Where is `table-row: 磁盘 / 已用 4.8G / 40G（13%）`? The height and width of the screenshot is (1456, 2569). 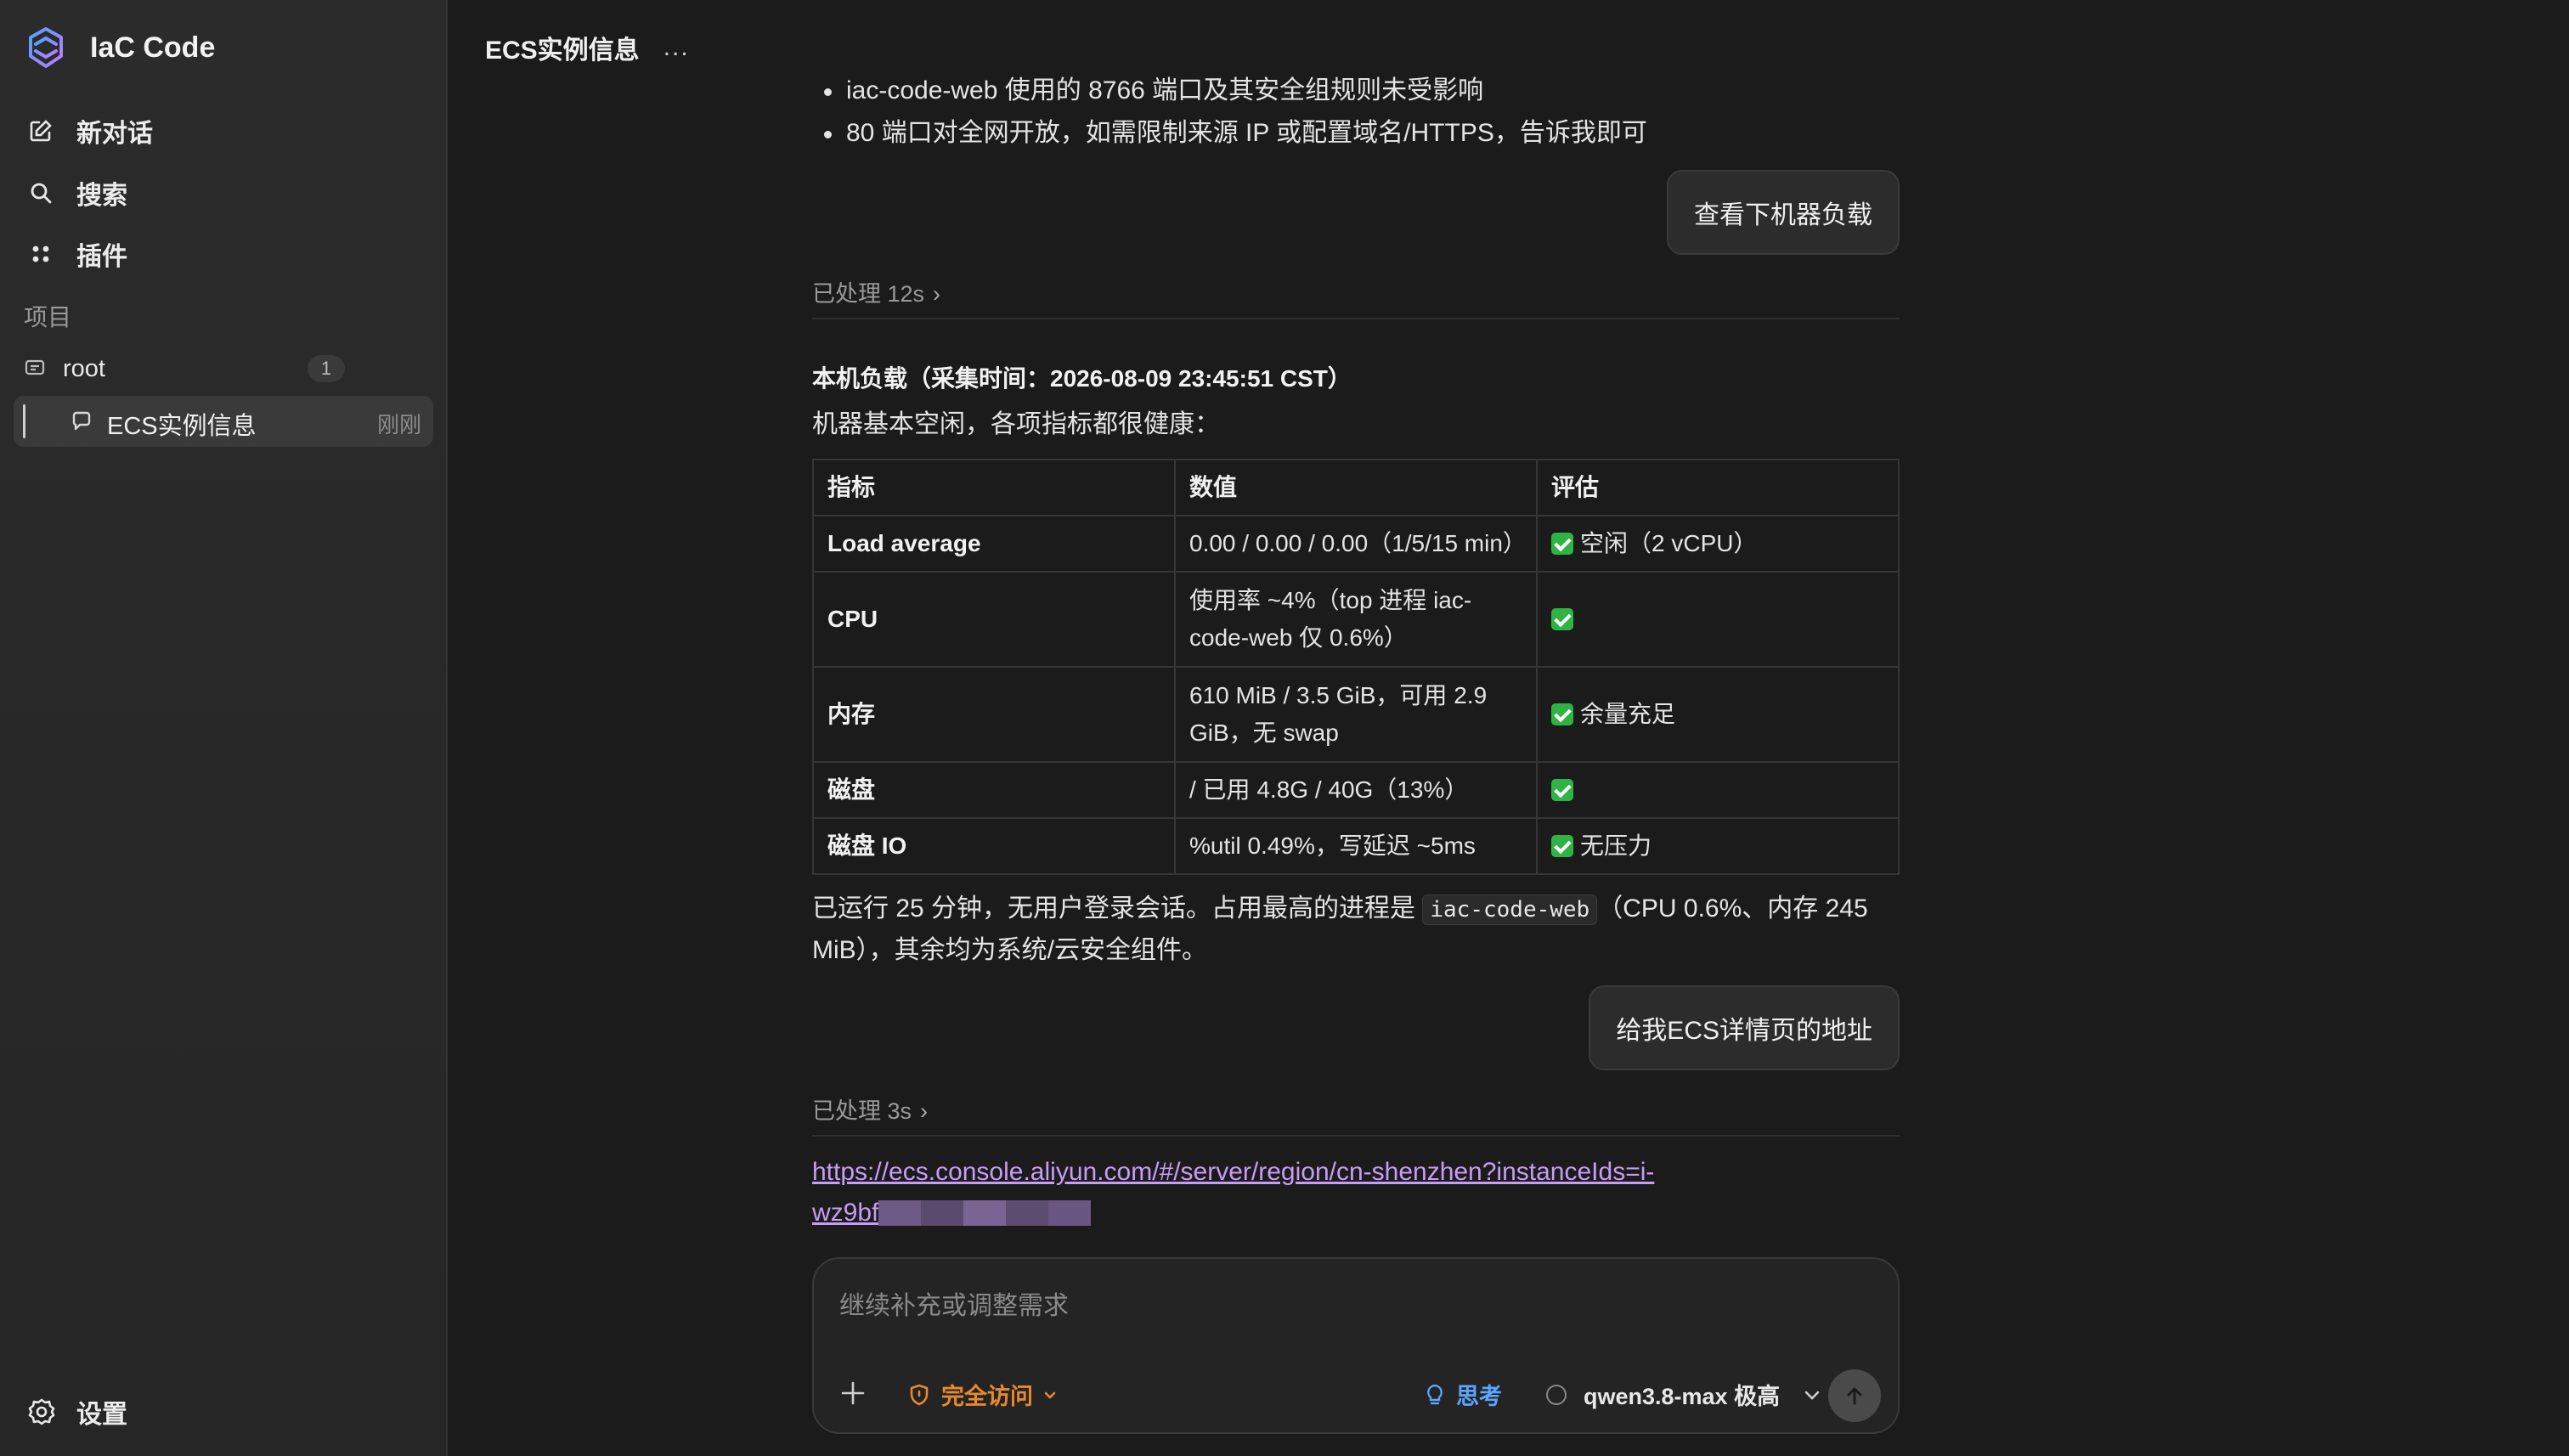 table-row: 磁盘 / 已用 4.8G / 40G（13%） is located at coordinates (1356, 790).